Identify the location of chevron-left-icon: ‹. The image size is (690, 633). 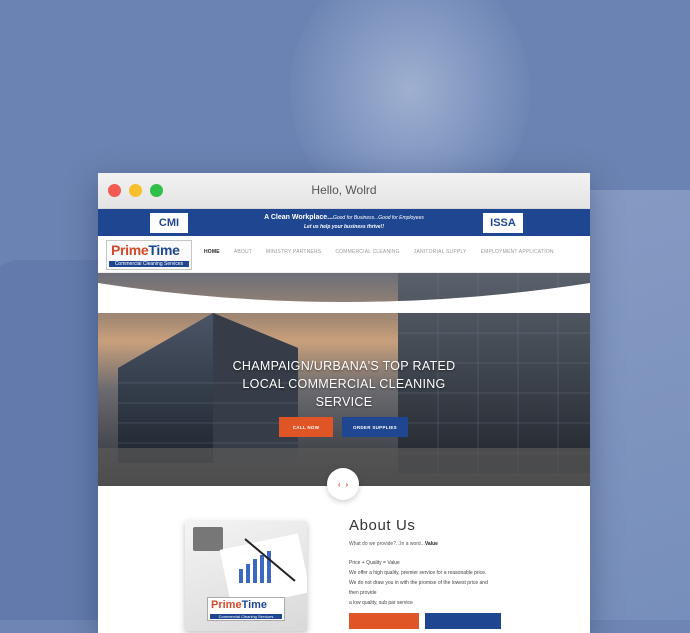
(339, 484).